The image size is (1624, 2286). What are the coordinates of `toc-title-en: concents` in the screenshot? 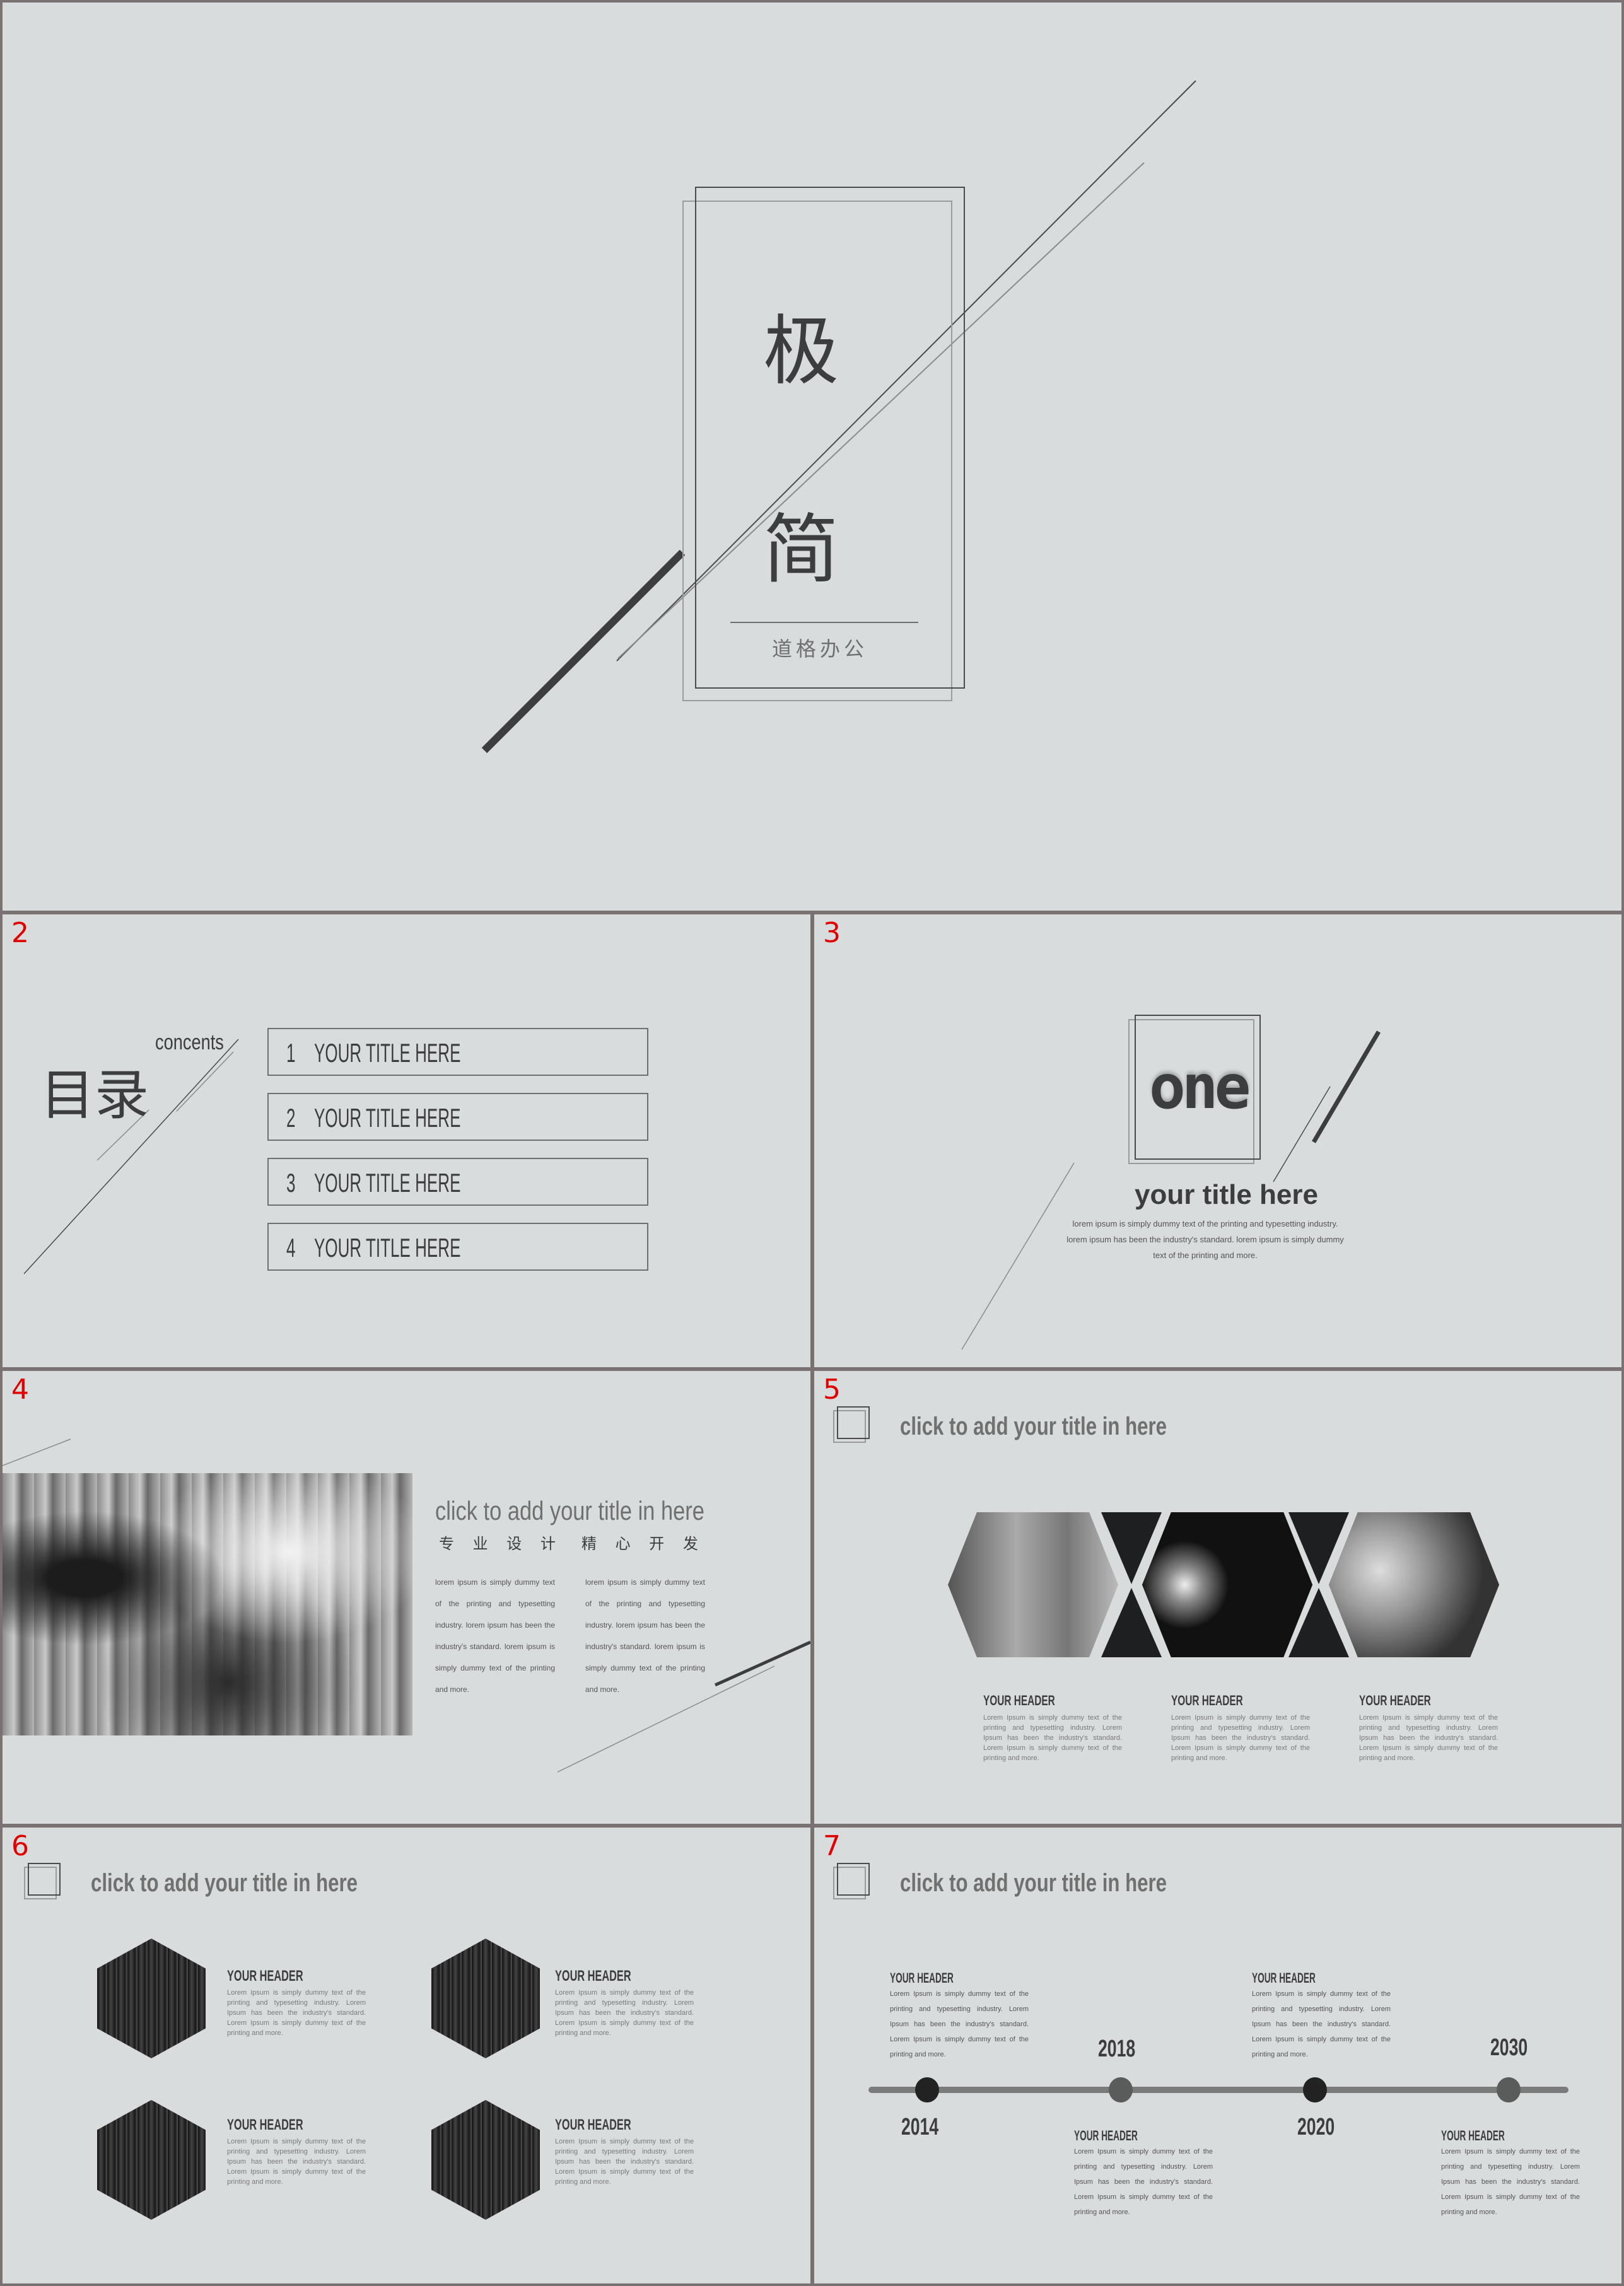 It's located at (189, 1042).